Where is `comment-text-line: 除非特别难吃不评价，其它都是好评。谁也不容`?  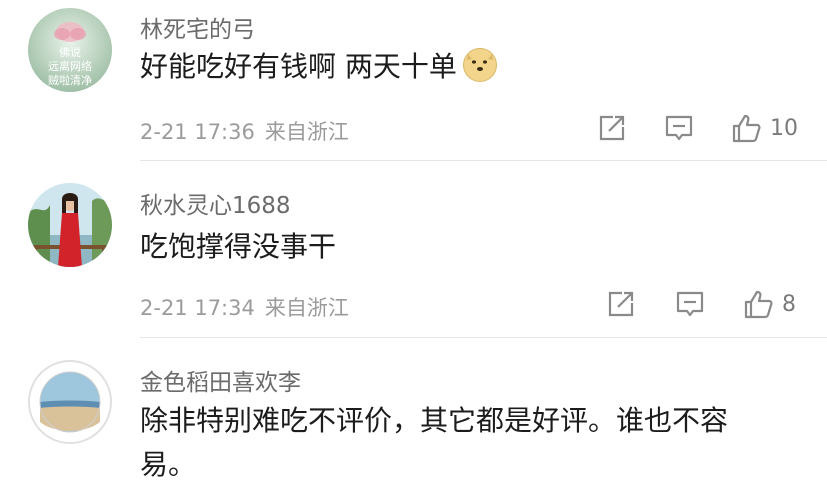
comment-text-line: 除非特别难吃不评价，其它都是好评。谁也不容 is located at coordinates (434, 420).